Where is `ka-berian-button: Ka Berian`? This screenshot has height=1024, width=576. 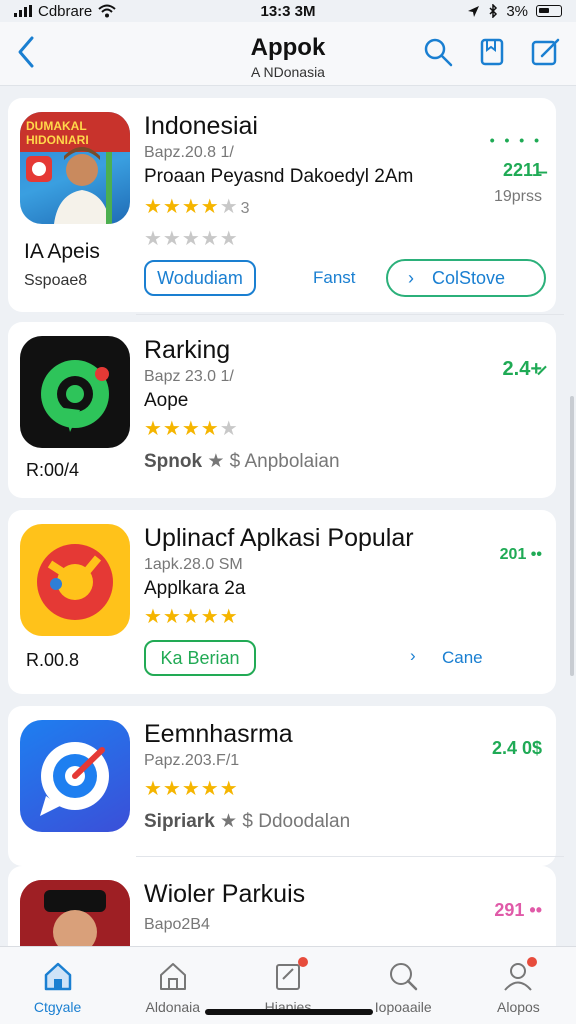 ka-berian-button: Ka Berian is located at coordinates (200, 658).